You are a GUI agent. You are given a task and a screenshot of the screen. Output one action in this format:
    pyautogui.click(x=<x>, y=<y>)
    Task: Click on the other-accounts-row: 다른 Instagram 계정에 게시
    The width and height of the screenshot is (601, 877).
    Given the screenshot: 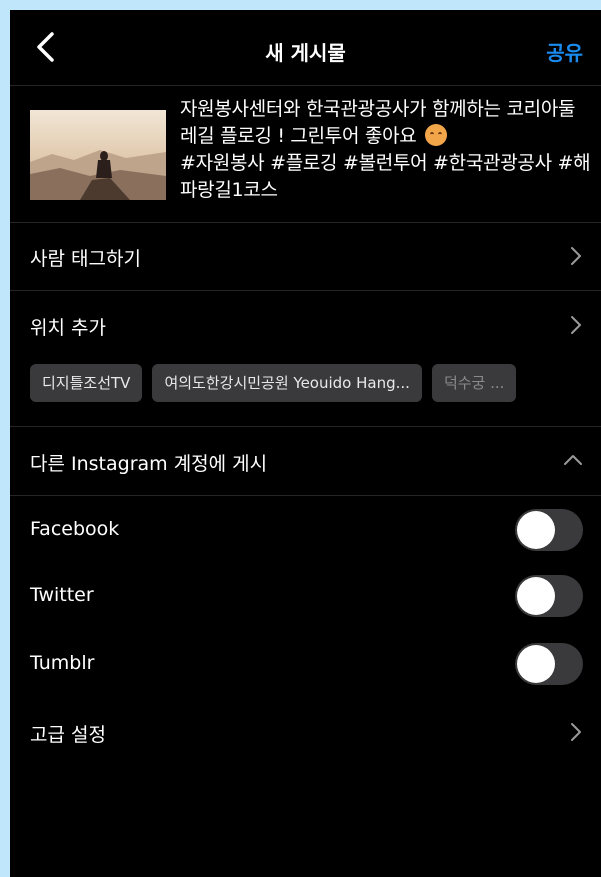 What is the action you would take?
    pyautogui.click(x=305, y=461)
    